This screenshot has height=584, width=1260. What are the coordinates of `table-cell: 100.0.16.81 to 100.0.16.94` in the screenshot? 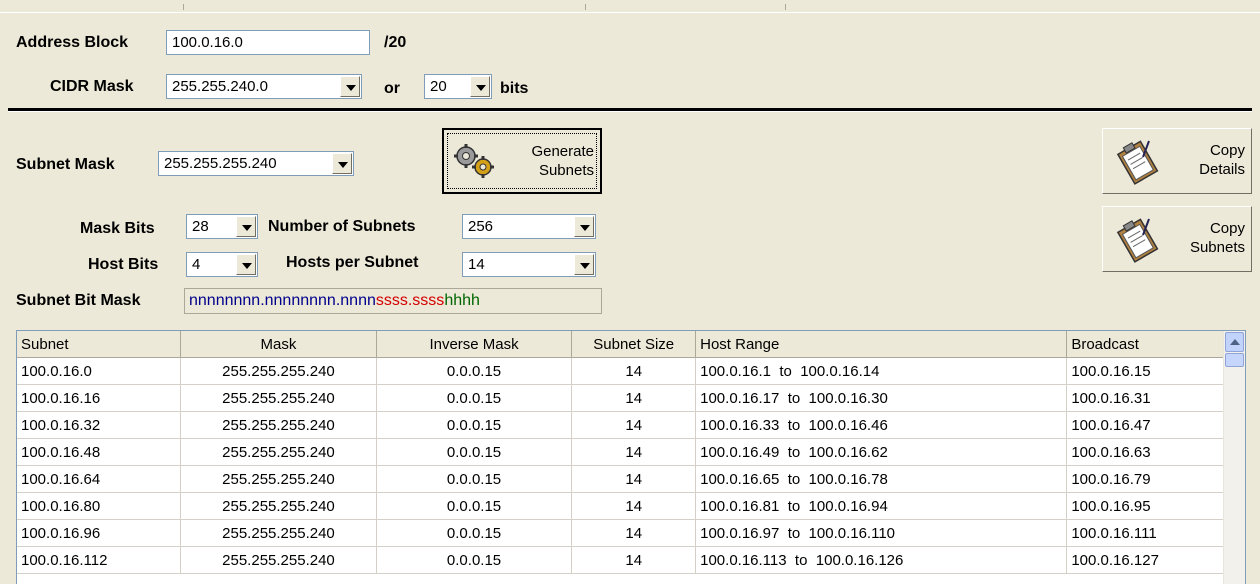 It's located at (881, 506).